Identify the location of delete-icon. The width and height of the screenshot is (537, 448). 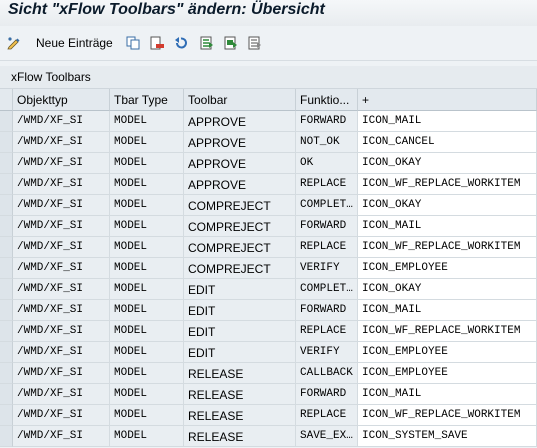
(157, 43).